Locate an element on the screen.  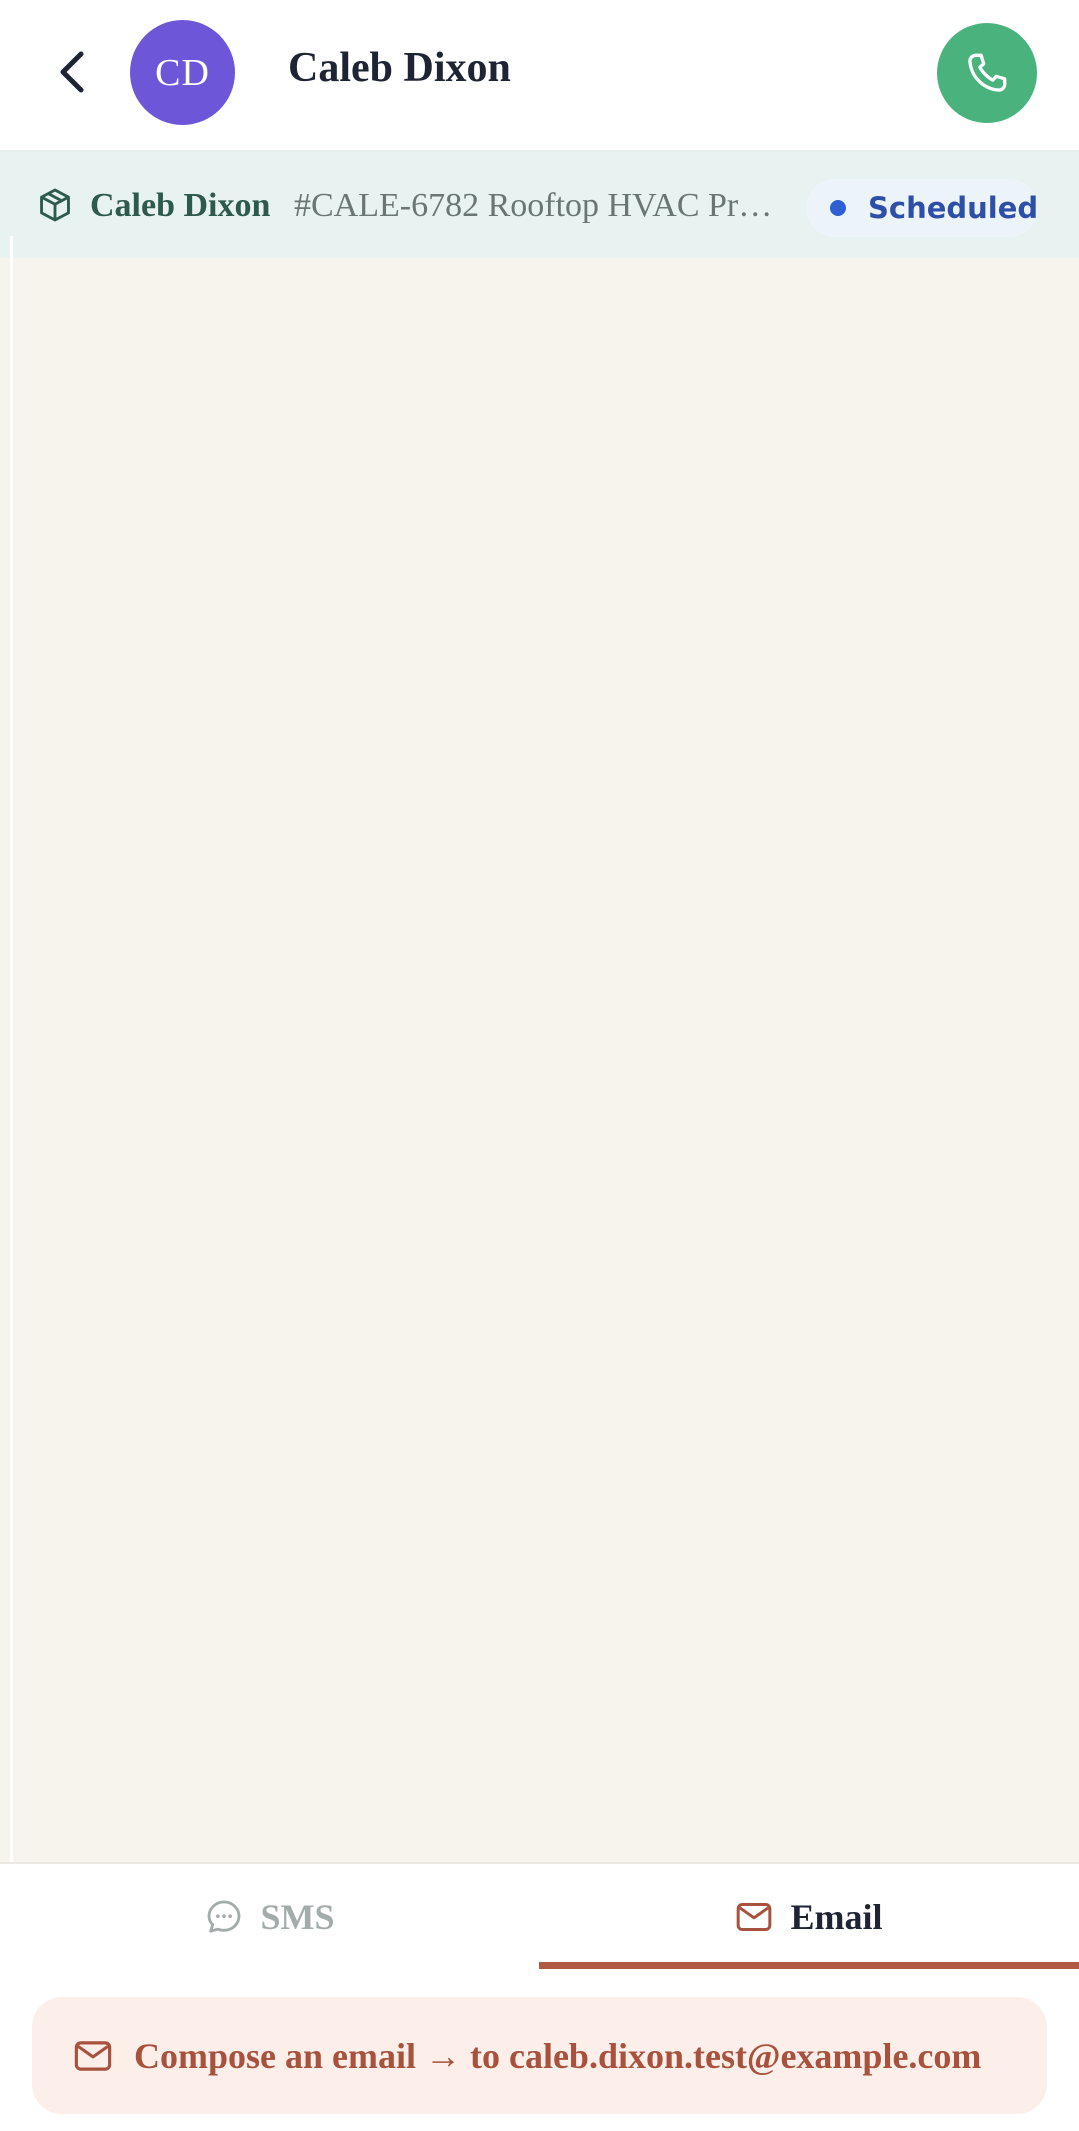
avatar: CD is located at coordinates (182, 72).